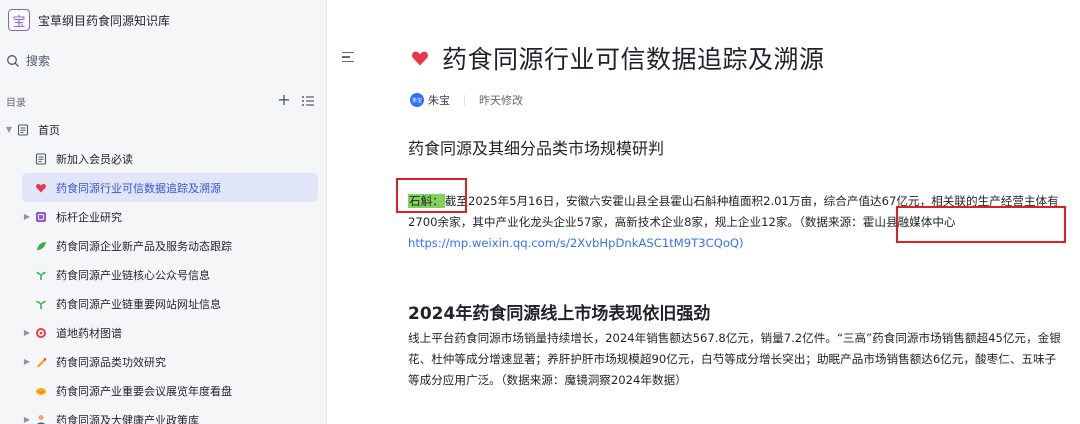 Image resolution: width=1080 pixels, height=424 pixels. I want to click on outline-menu-icon, so click(348, 58).